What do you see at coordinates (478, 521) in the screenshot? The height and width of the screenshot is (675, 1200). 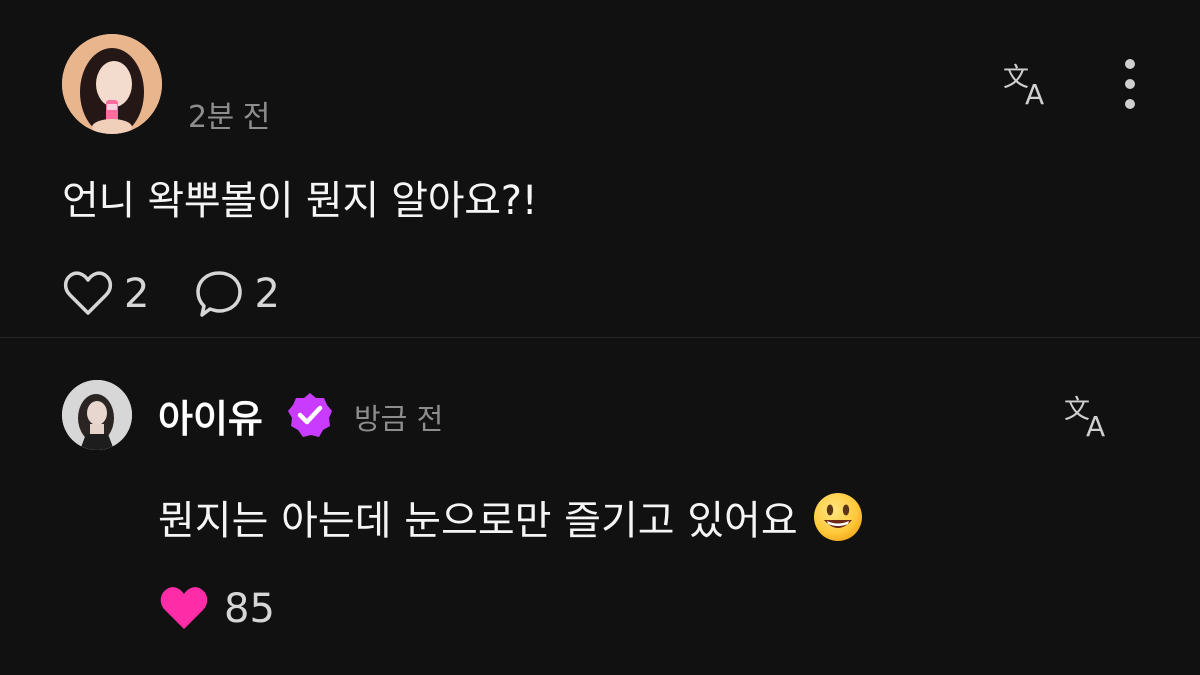 I see `reply-text: 뭔지는 아는데 눈으로만 즐기고 있어요` at bounding box center [478, 521].